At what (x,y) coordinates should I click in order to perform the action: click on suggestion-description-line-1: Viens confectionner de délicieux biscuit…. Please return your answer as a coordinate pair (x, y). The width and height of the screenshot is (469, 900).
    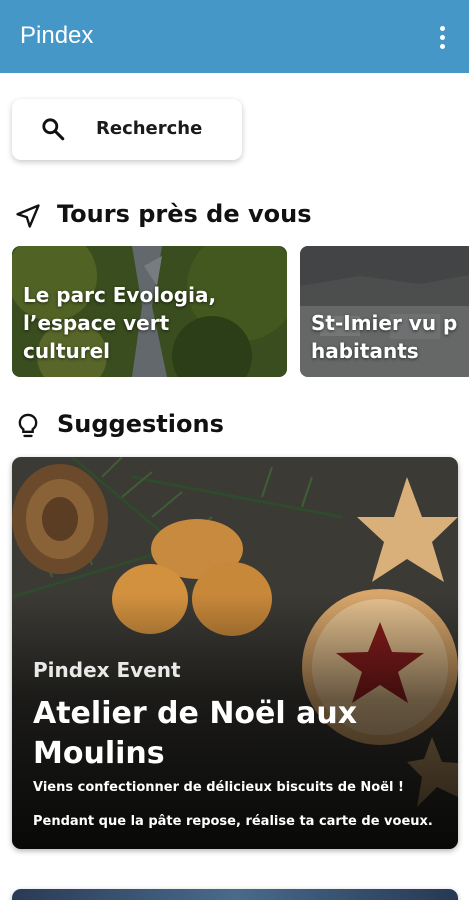
    Looking at the image, I should click on (218, 787).